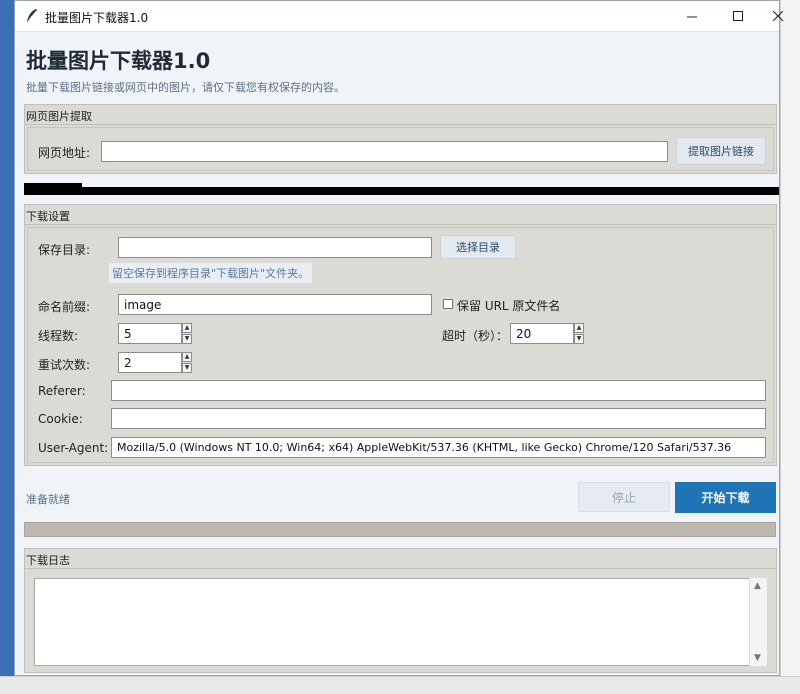  What do you see at coordinates (400, 622) in the screenshot?
I see `log-textarea` at bounding box center [400, 622].